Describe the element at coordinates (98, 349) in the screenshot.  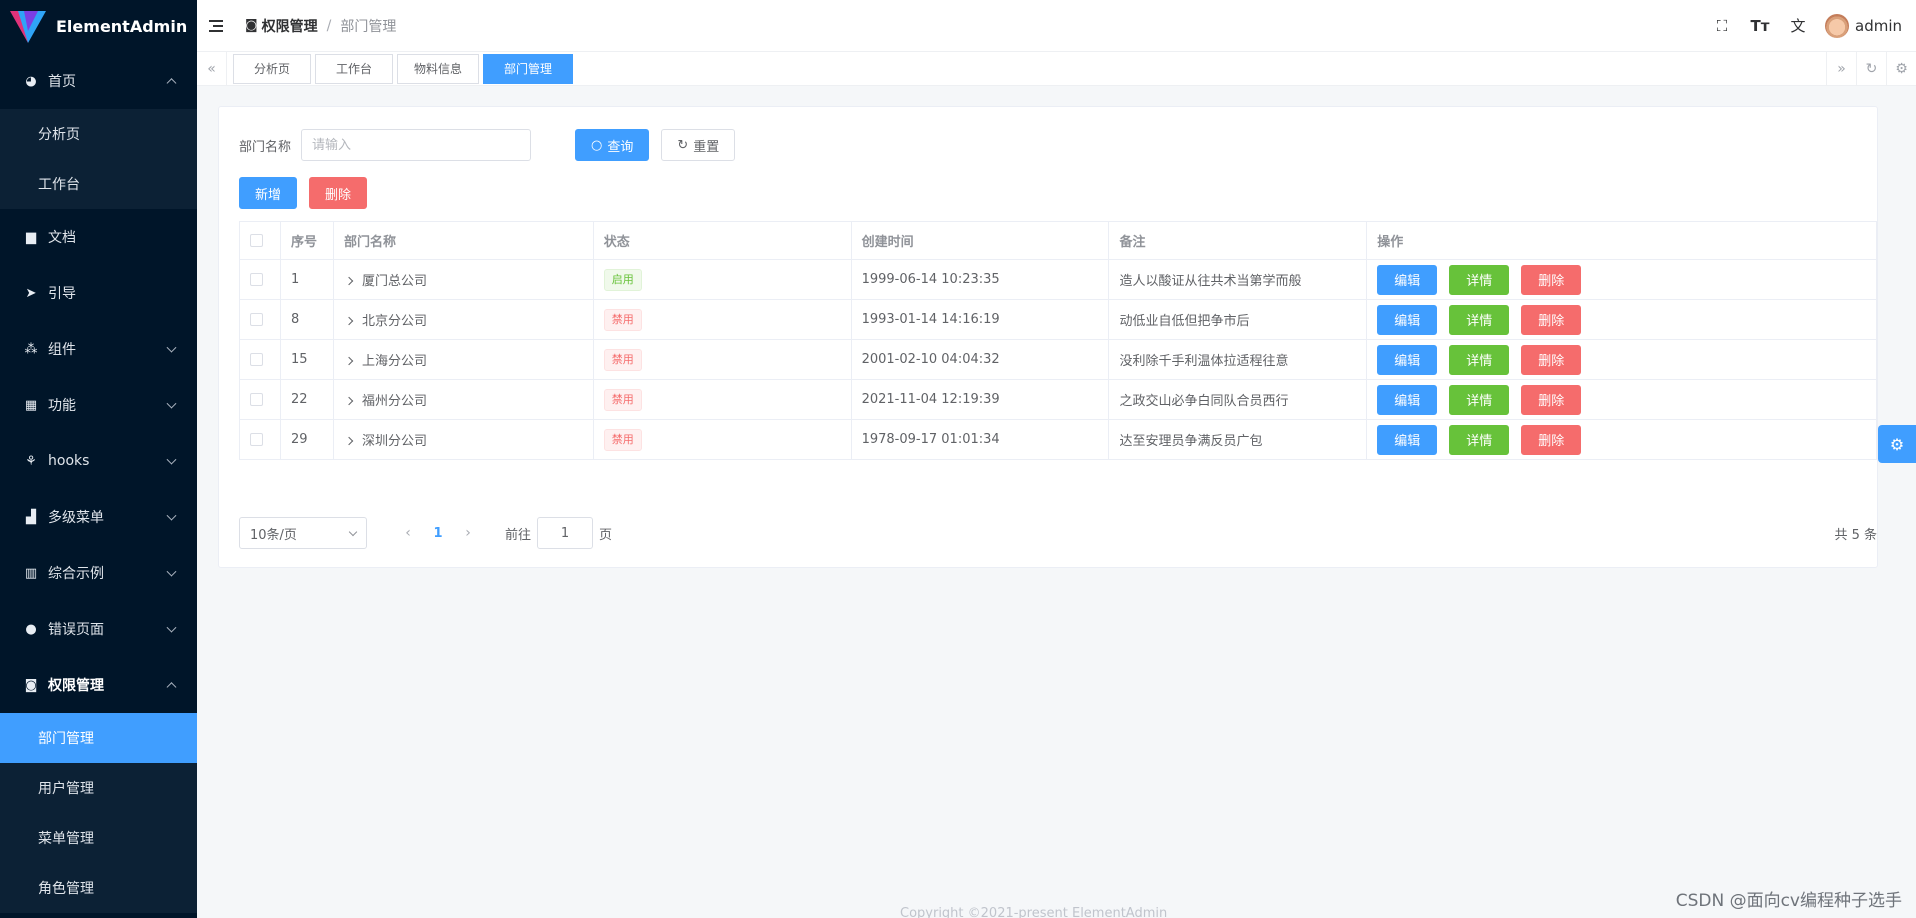
I see `sidebar-item-components: ⁂ 组件` at that location.